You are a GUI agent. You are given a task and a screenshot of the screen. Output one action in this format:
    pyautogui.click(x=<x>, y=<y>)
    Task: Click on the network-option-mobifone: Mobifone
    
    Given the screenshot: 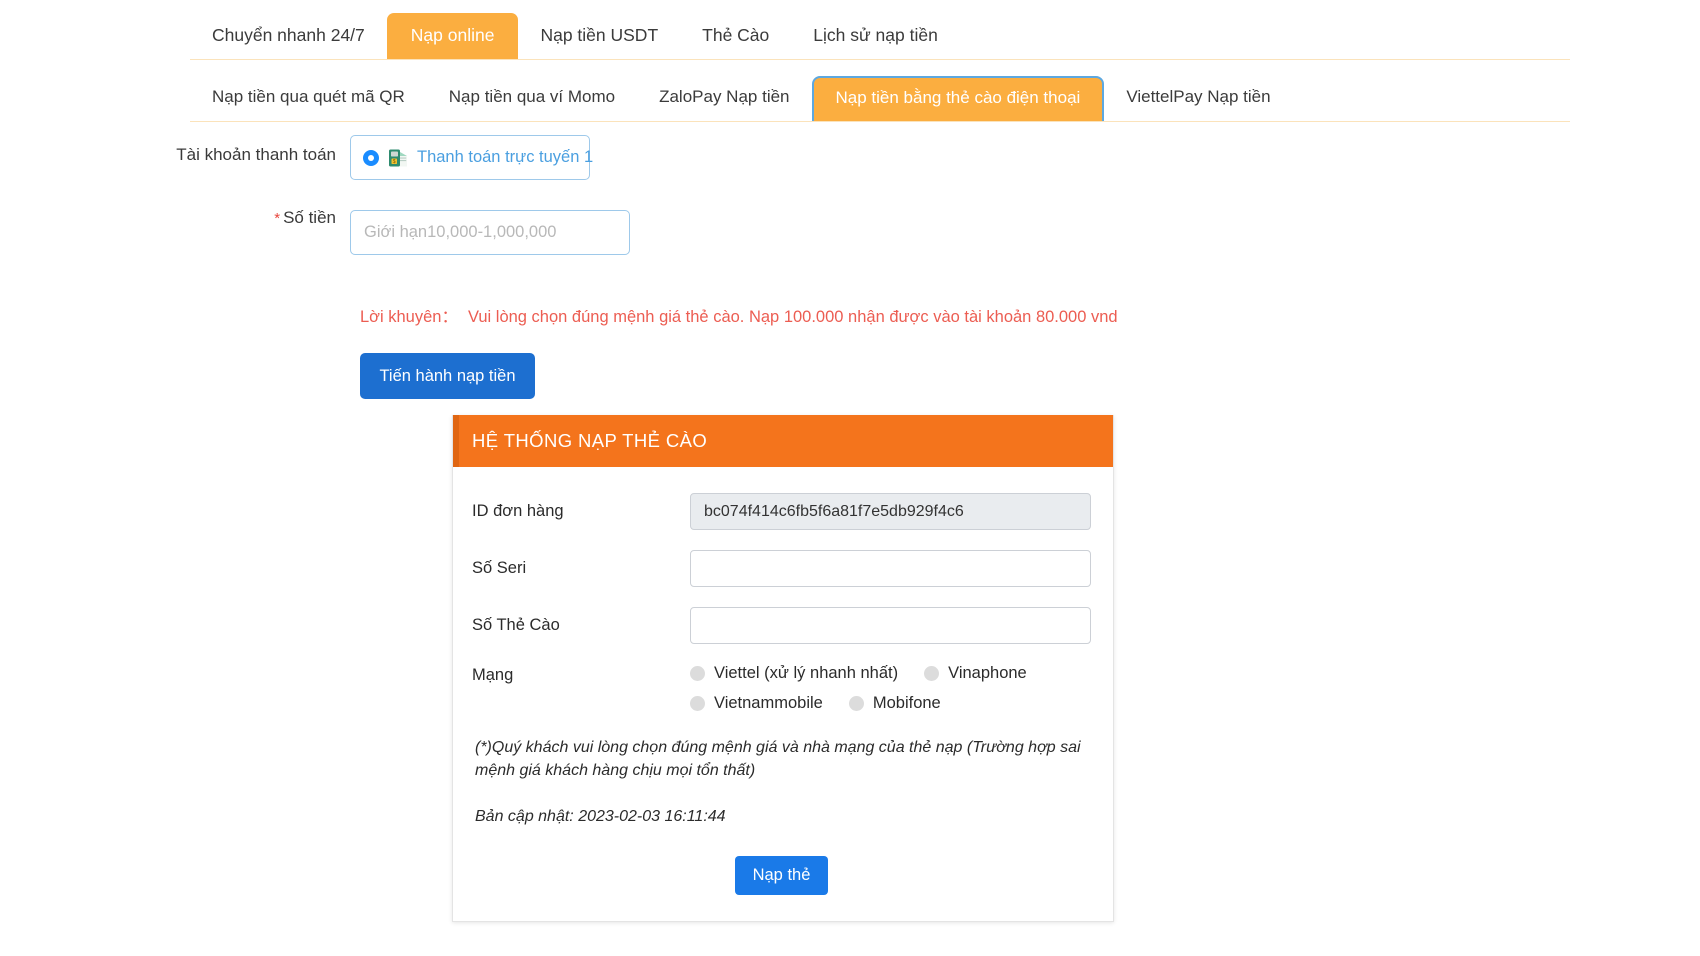 What is the action you would take?
    pyautogui.click(x=894, y=703)
    